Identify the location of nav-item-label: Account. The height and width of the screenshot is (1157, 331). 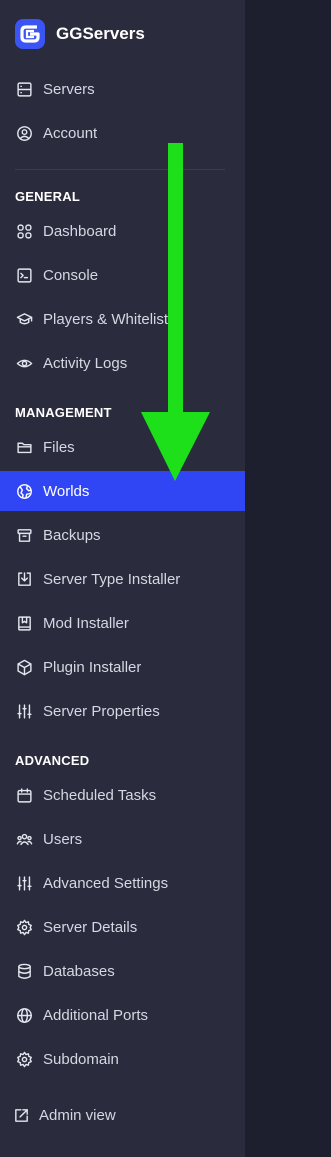
(70, 133).